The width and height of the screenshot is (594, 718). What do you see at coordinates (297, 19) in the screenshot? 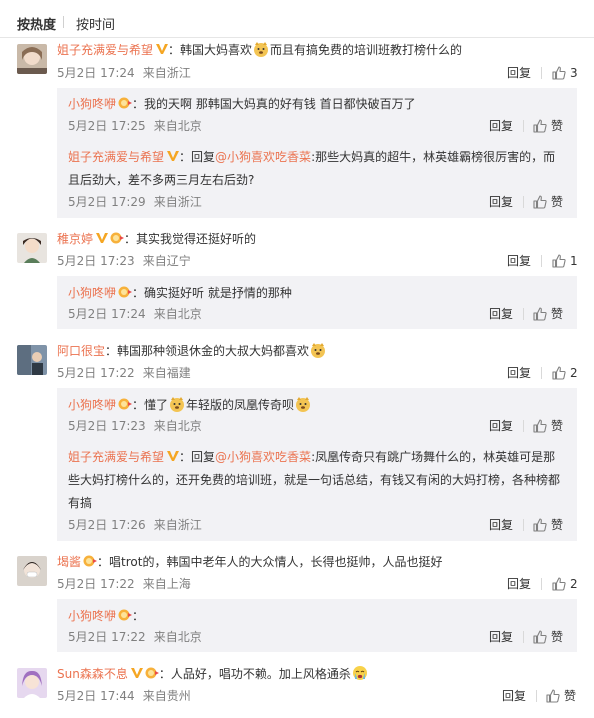
I see `sort-bar: 按热度 按时间` at bounding box center [297, 19].